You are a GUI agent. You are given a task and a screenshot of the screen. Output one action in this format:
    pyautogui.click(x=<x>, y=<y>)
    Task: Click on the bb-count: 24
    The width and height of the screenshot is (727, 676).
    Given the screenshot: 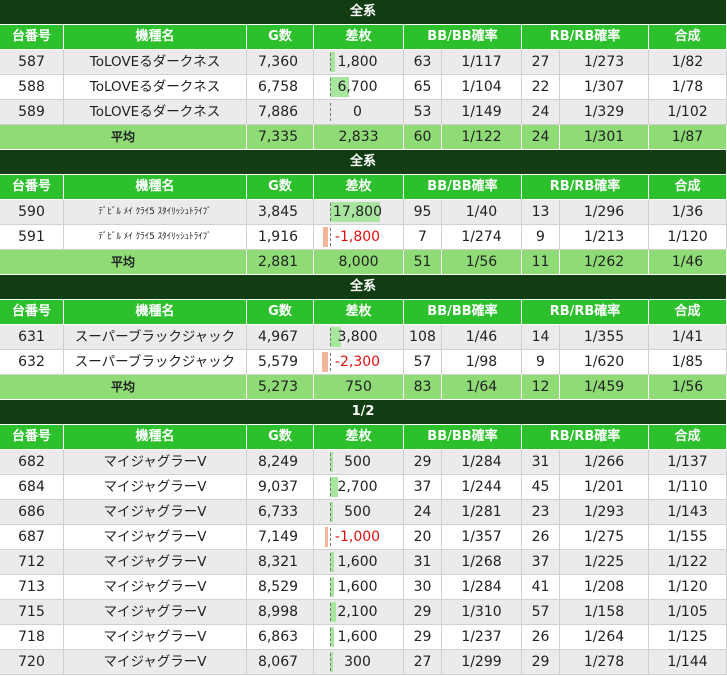 What is the action you would take?
    pyautogui.click(x=423, y=512)
    